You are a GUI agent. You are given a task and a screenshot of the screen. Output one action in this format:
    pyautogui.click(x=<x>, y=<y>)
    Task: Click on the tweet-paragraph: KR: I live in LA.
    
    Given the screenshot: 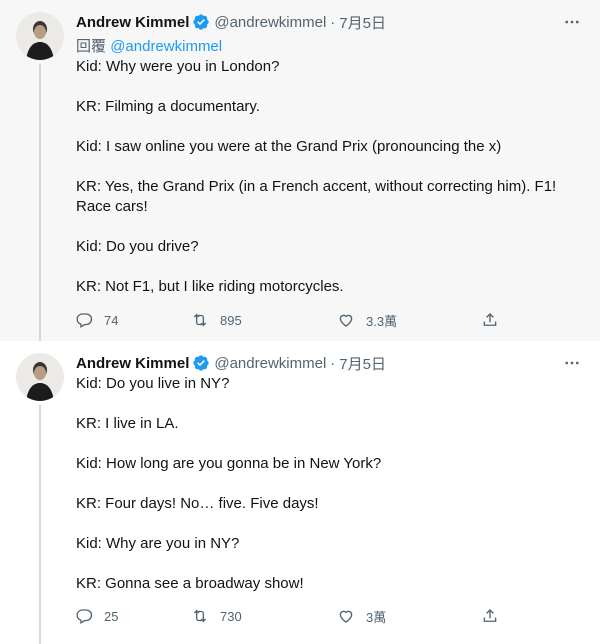 What is the action you would take?
    pyautogui.click(x=127, y=423)
    